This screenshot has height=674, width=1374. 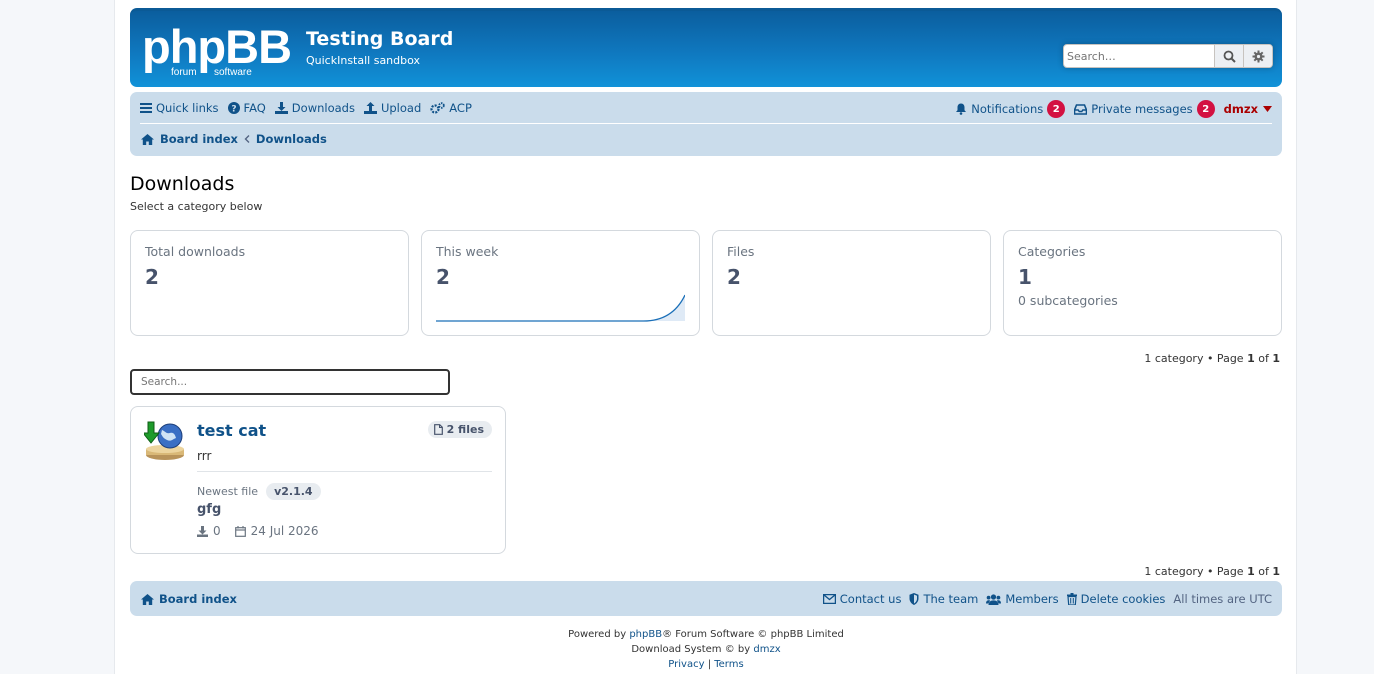 What do you see at coordinates (291, 139) in the screenshot?
I see `breadcrumb-downloads: Downloads` at bounding box center [291, 139].